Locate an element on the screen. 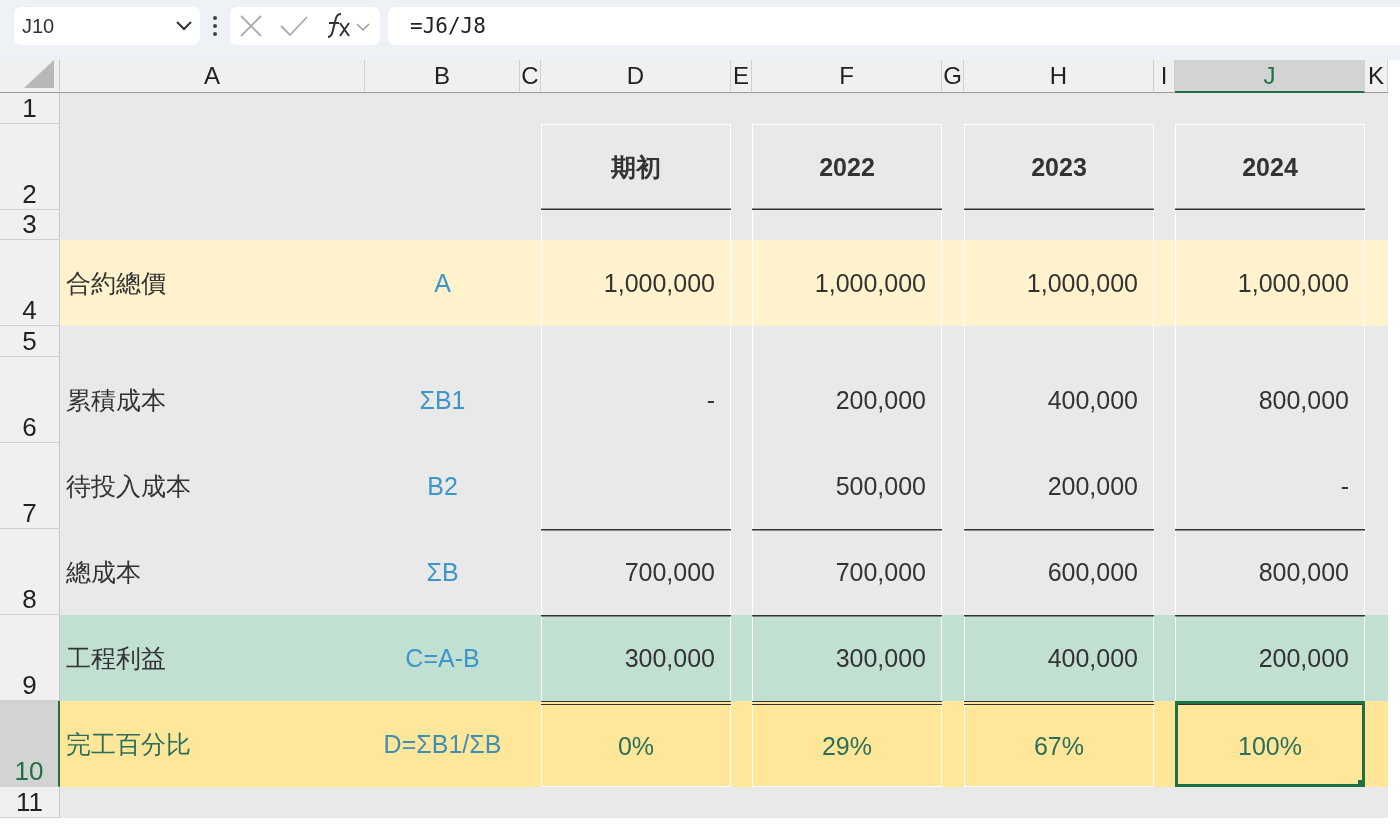 This screenshot has height=826, width=1400. fill-handle is located at coordinates (1361, 783).